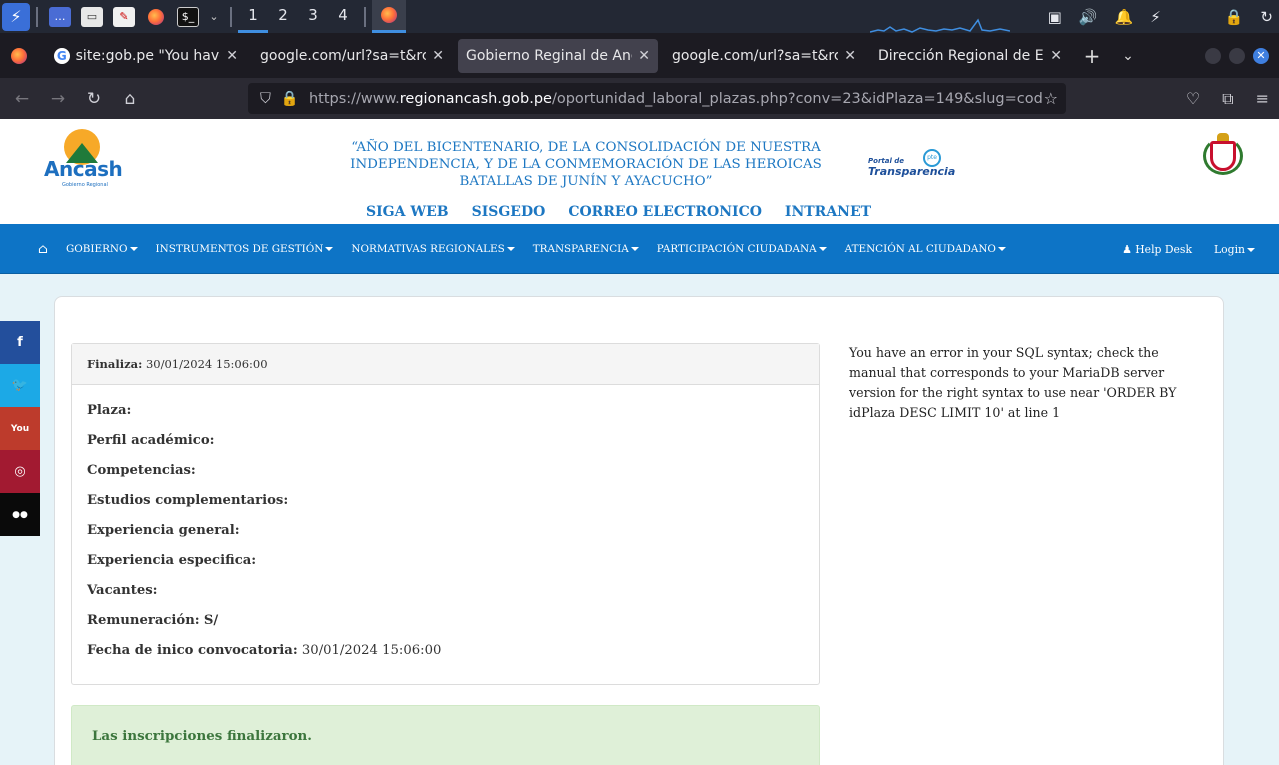 This screenshot has height=765, width=1279. What do you see at coordinates (94, 99) in the screenshot?
I see `reload-icon: ↻` at bounding box center [94, 99].